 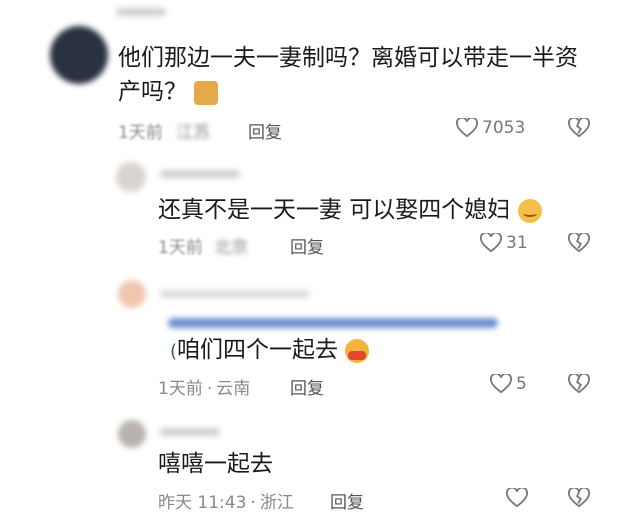 I want to click on comment-text: 还真不是一天一妻 可以娶四个媳妇, so click(x=350, y=210).